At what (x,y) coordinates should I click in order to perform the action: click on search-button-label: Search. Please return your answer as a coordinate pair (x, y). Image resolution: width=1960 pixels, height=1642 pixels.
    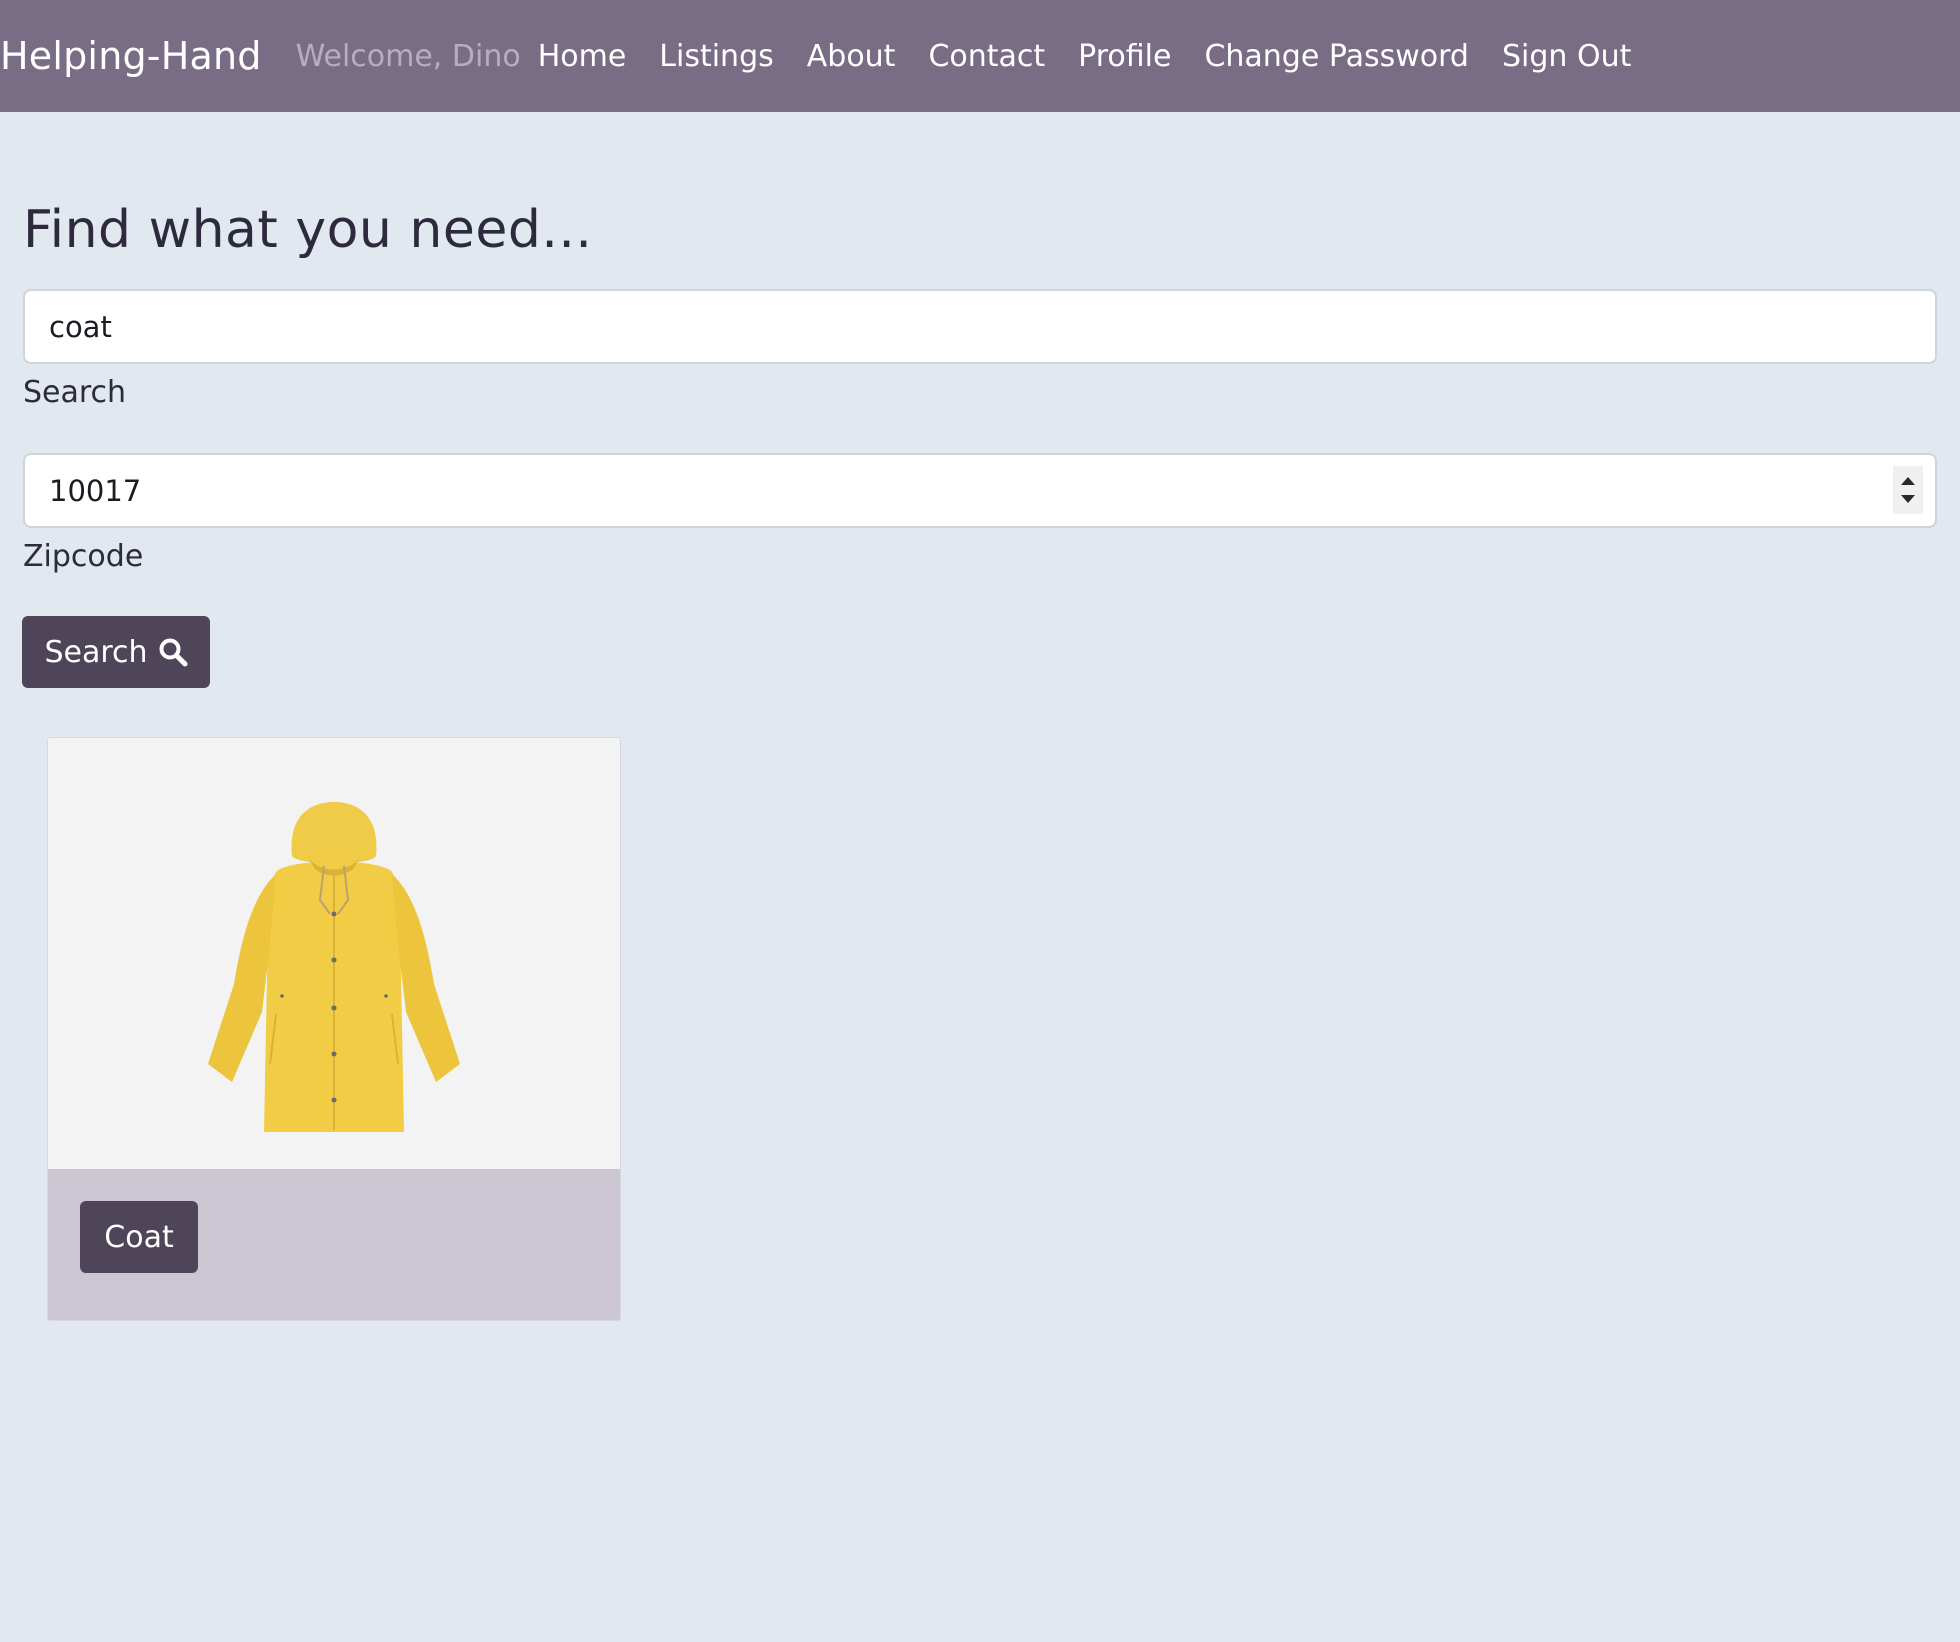
    Looking at the image, I should click on (96, 652).